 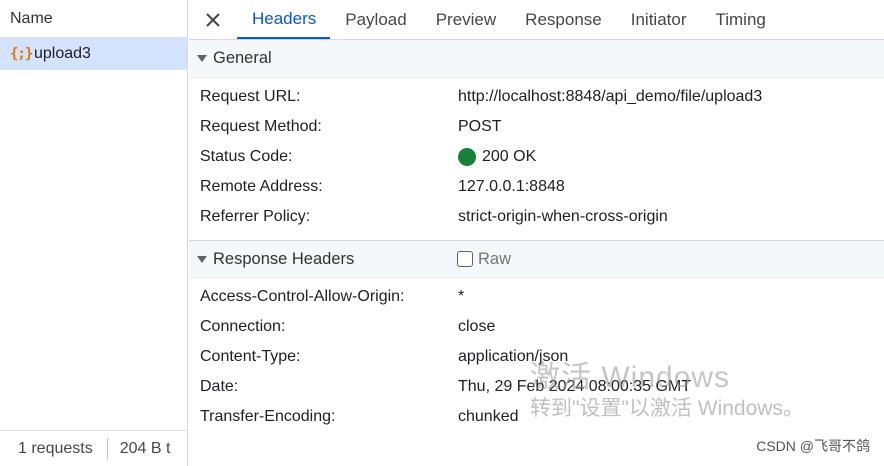 I want to click on header-key: Access-Control-Allow-Origin:, so click(x=302, y=296).